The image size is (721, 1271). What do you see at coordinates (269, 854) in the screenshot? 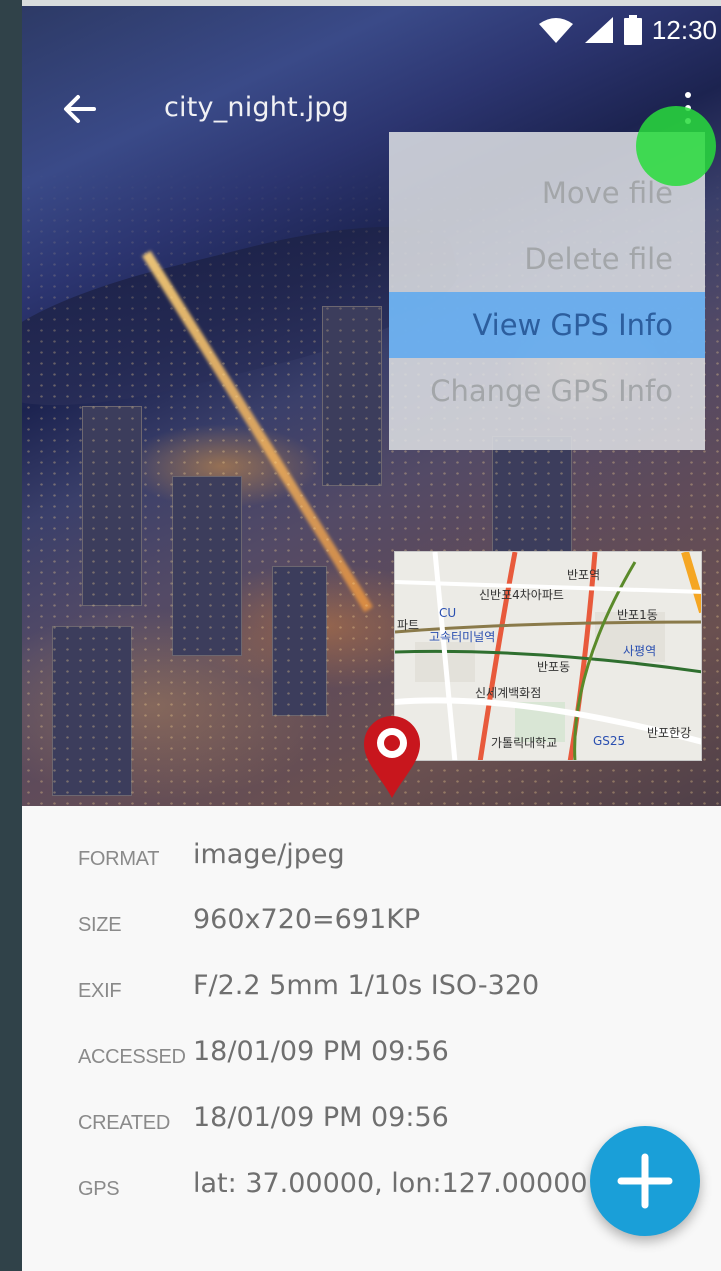
I see `info-value: image/jpeg` at bounding box center [269, 854].